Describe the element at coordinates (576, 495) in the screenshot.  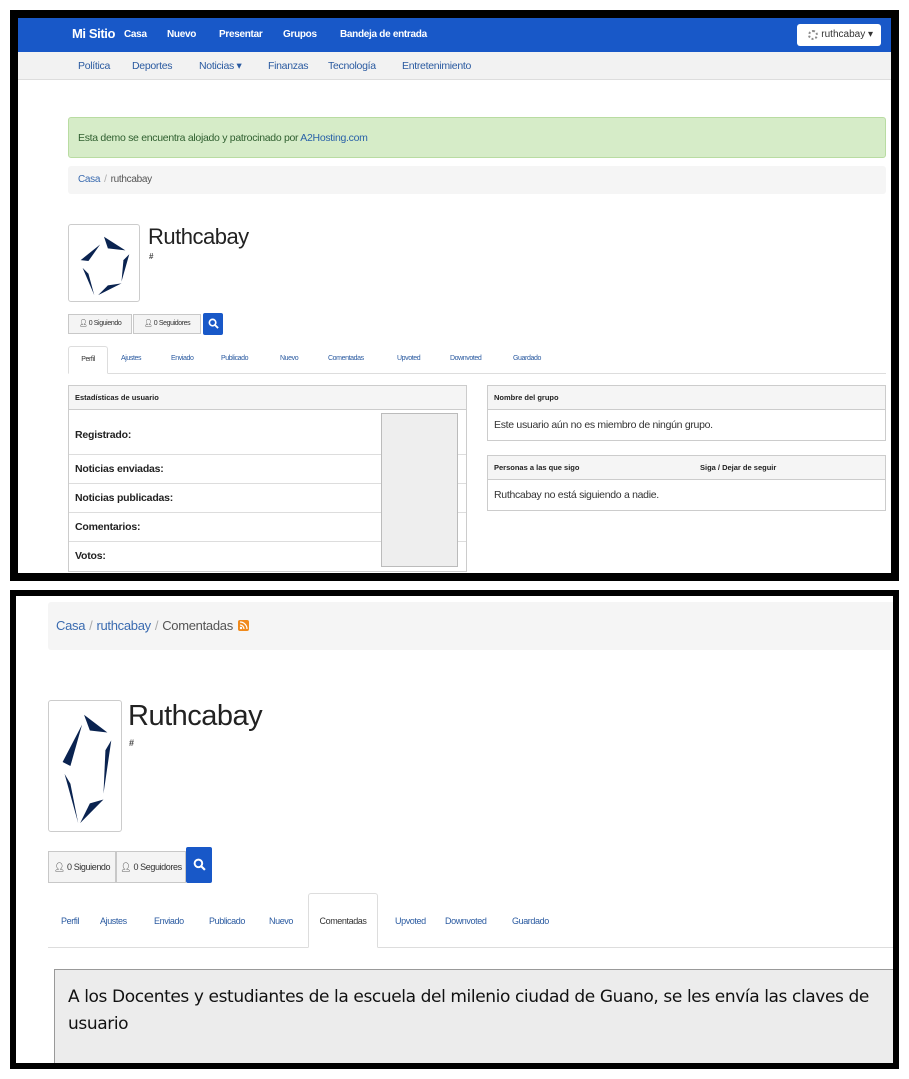
I see `following-empty-text: Ruthcabay no está siguiendo a nadie.` at that location.